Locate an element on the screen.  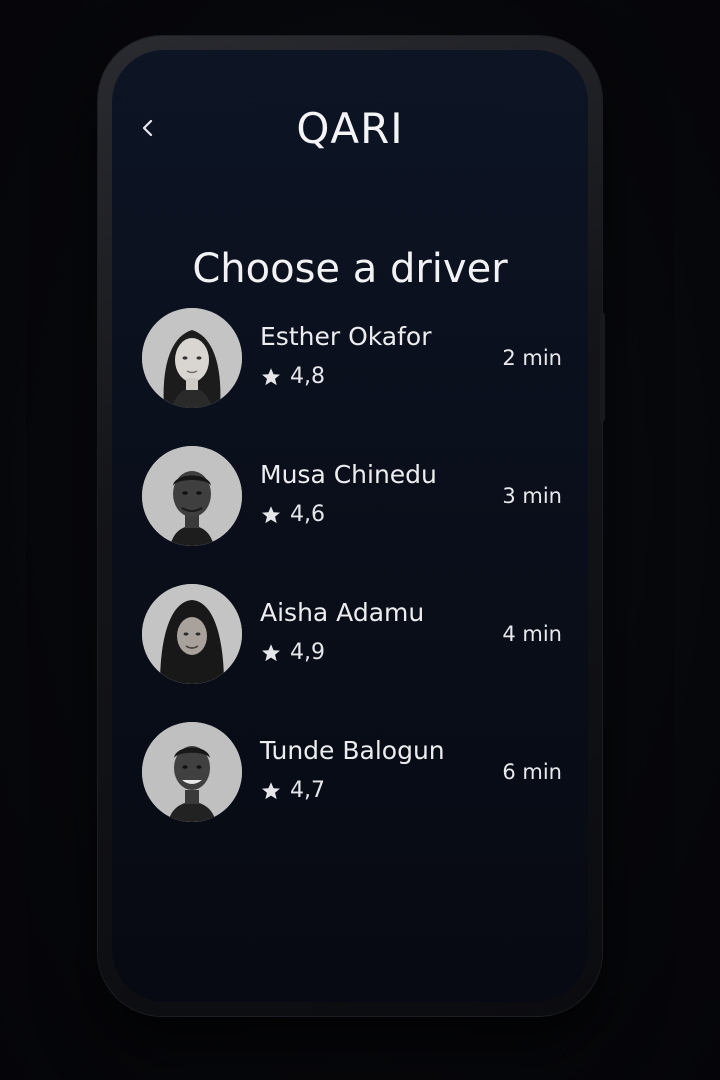
rating-value: 4,9 is located at coordinates (307, 652).